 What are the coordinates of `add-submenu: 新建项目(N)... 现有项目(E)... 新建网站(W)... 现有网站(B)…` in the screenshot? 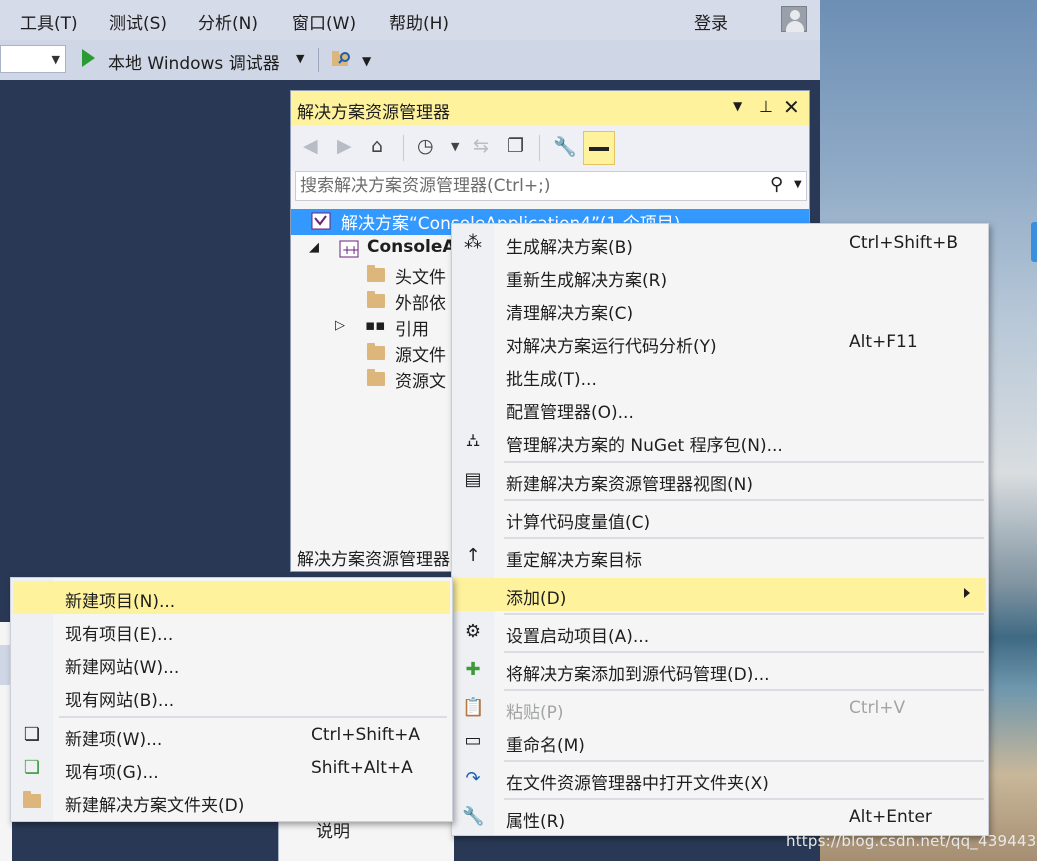 It's located at (231, 699).